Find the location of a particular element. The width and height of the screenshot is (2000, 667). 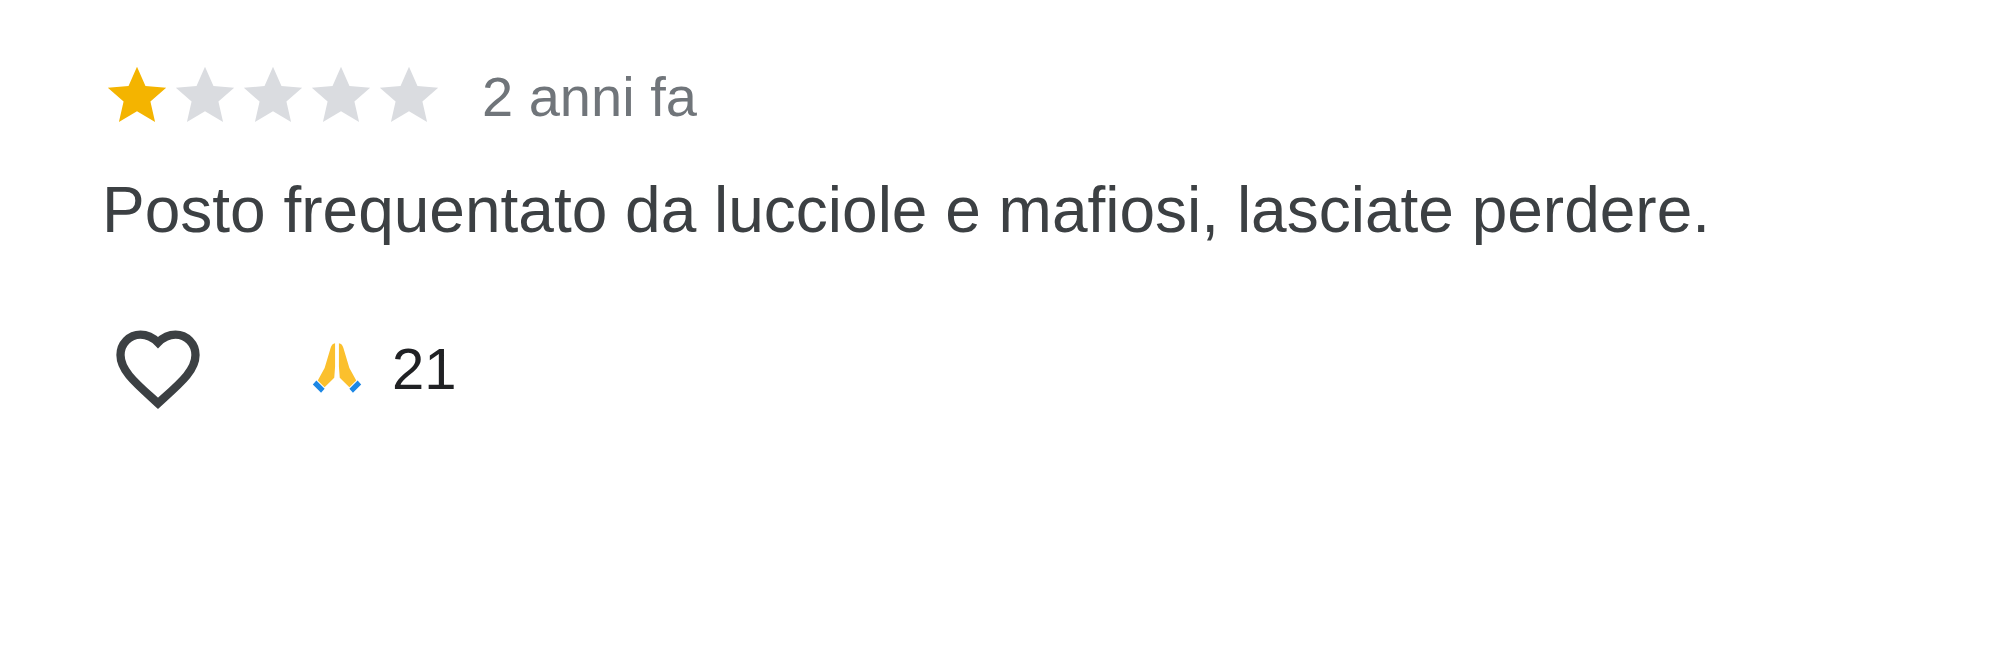

reaction-button: 21 is located at coordinates (380, 368).